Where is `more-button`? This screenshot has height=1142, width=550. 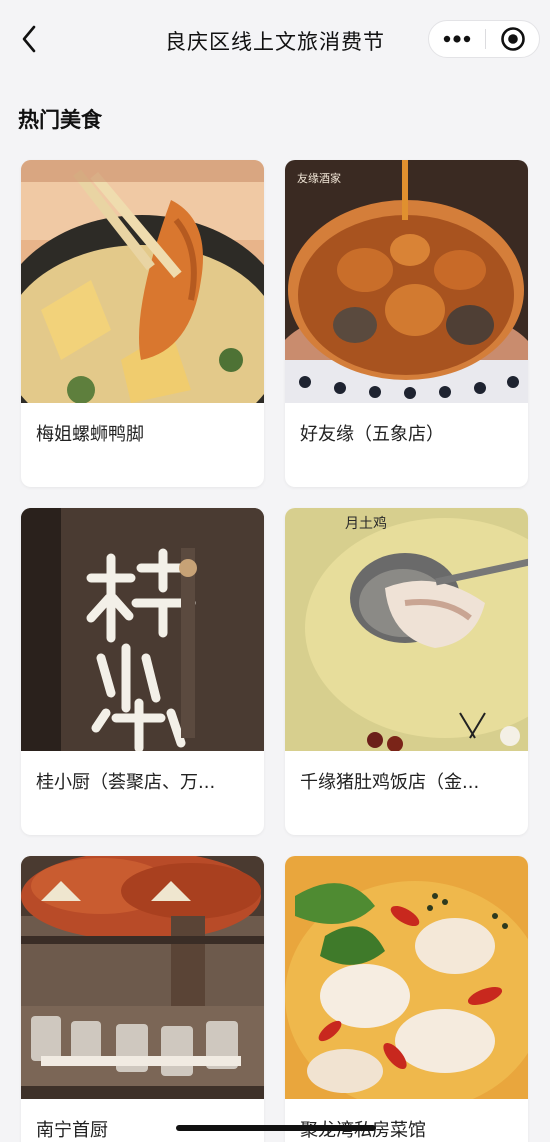 more-button is located at coordinates (457, 39).